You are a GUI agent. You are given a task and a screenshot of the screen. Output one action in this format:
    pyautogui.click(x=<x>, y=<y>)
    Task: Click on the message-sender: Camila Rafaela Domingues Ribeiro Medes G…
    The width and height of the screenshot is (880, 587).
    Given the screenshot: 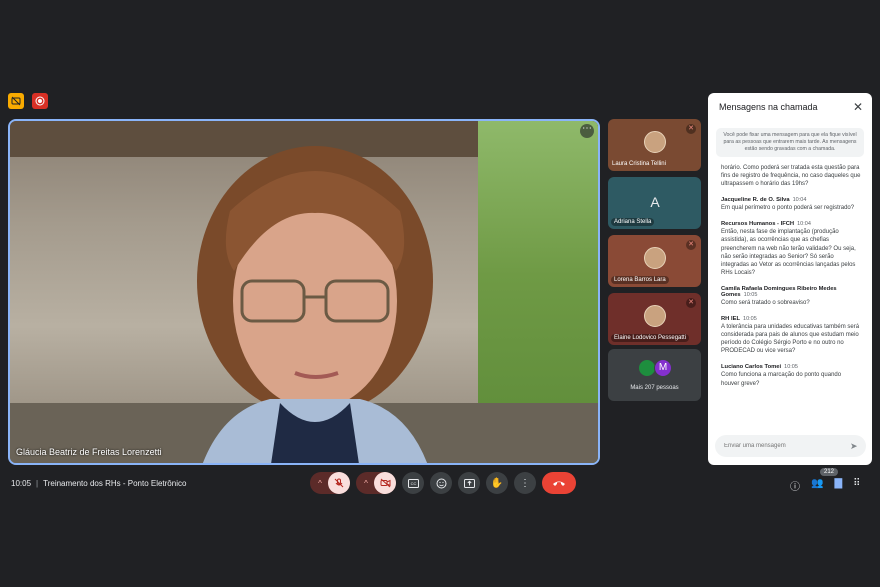 What is the action you would take?
    pyautogui.click(x=791, y=292)
    